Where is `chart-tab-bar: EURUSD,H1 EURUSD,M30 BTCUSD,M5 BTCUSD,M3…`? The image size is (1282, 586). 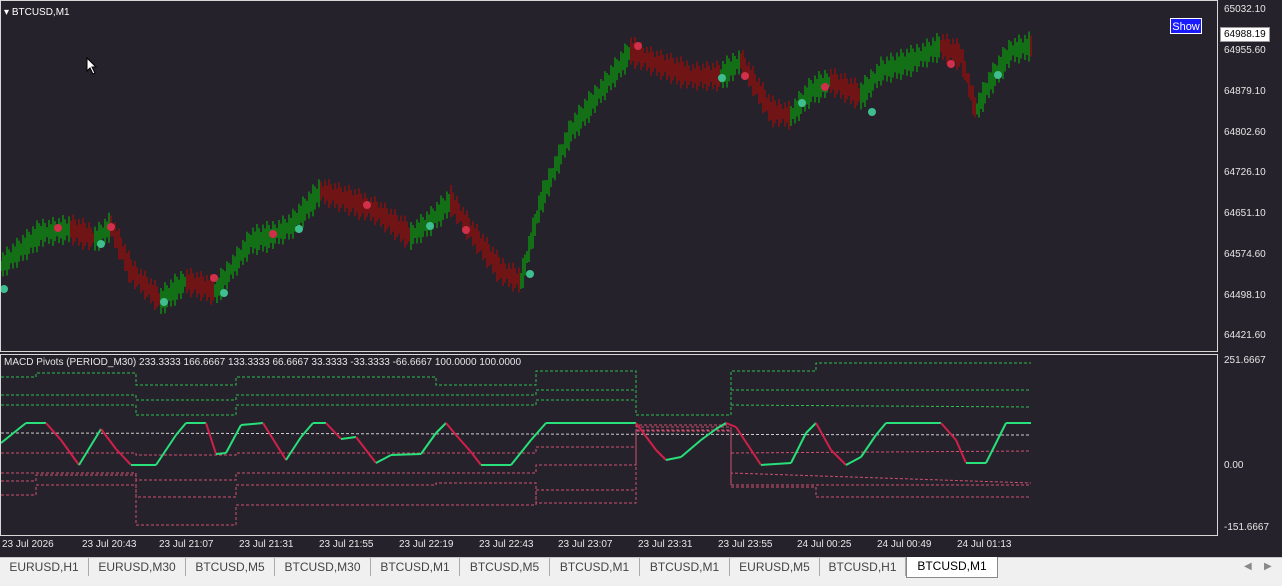
chart-tab-bar: EURUSD,H1 EURUSD,M30 BTCUSD,M5 BTCUSD,M3… is located at coordinates (641, 571).